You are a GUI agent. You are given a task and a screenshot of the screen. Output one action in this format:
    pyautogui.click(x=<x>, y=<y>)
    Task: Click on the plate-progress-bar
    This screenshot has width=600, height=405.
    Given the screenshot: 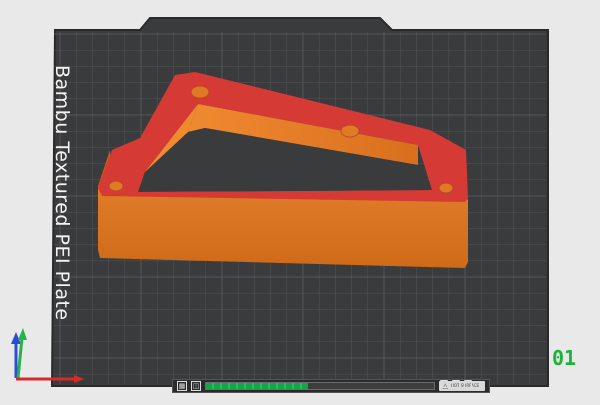 What is the action you would take?
    pyautogui.click(x=320, y=386)
    